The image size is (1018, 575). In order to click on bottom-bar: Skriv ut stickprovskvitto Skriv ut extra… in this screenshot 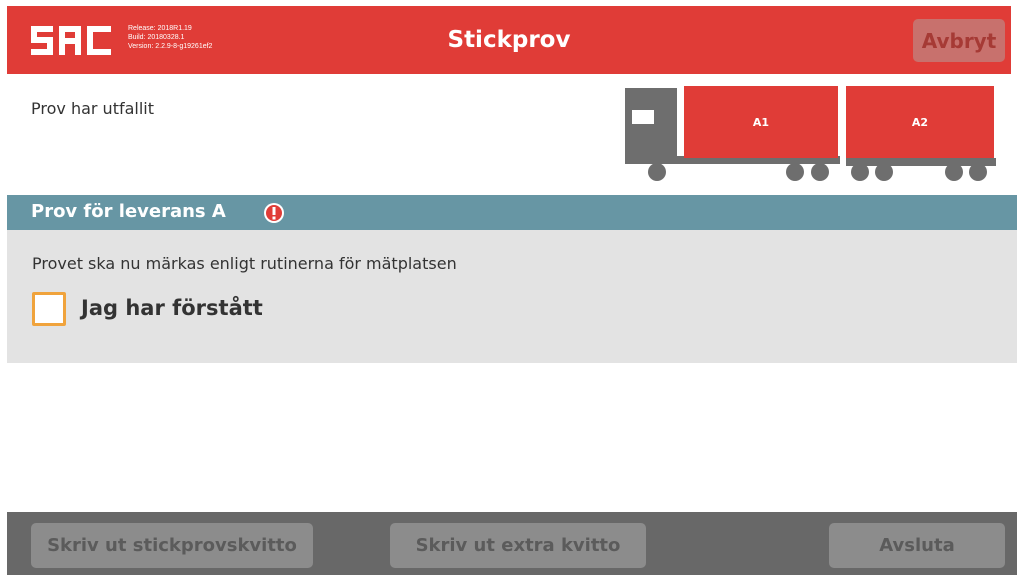, I will do `click(512, 543)`.